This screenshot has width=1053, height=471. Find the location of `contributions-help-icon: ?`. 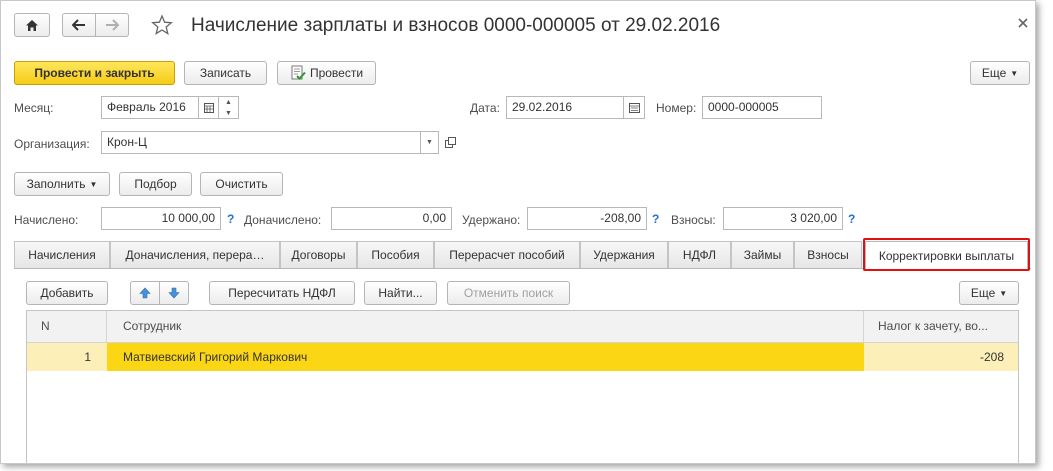

contributions-help-icon: ? is located at coordinates (851, 219).